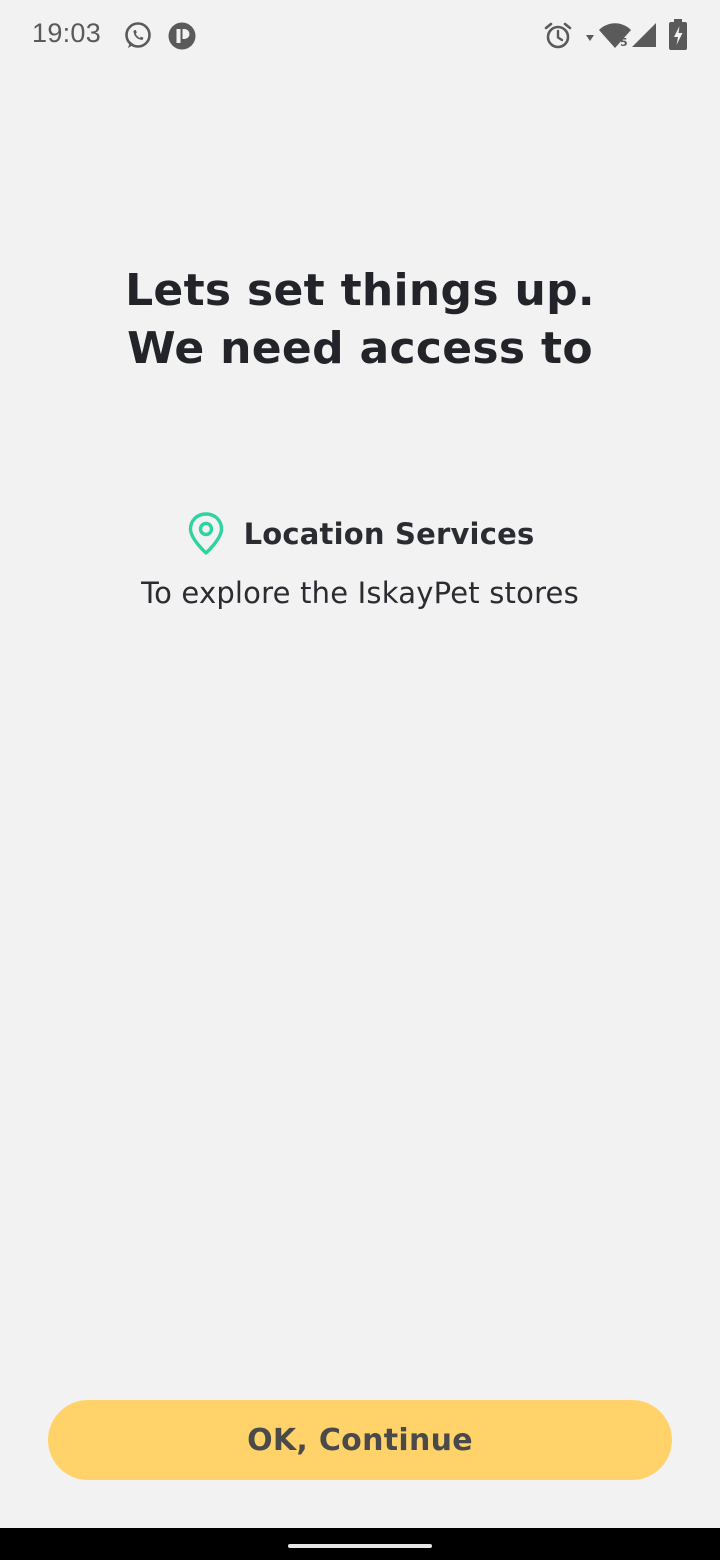 Image resolution: width=720 pixels, height=1560 pixels. I want to click on permission-title: Location Services, so click(389, 534).